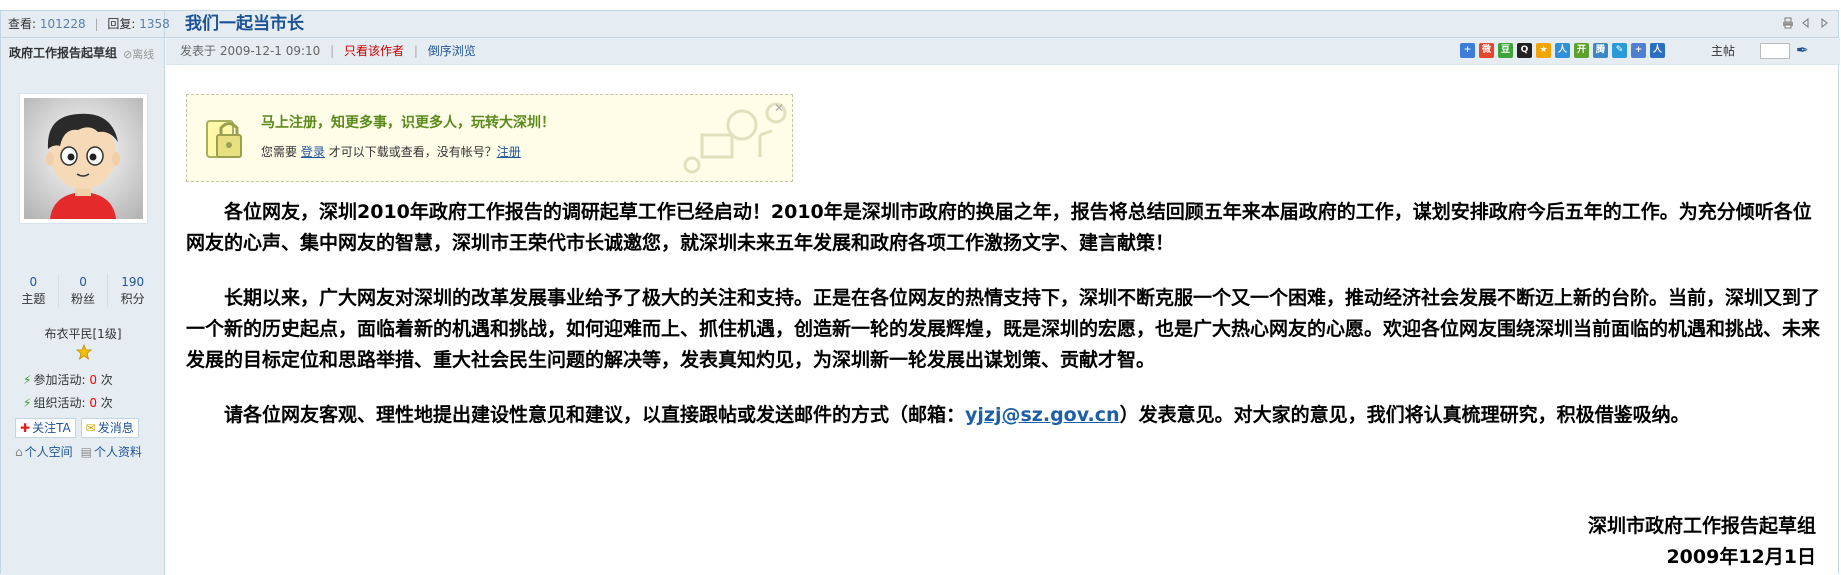 The width and height of the screenshot is (1841, 575). What do you see at coordinates (279, 152) in the screenshot?
I see `notice-prefix: 您需要` at bounding box center [279, 152].